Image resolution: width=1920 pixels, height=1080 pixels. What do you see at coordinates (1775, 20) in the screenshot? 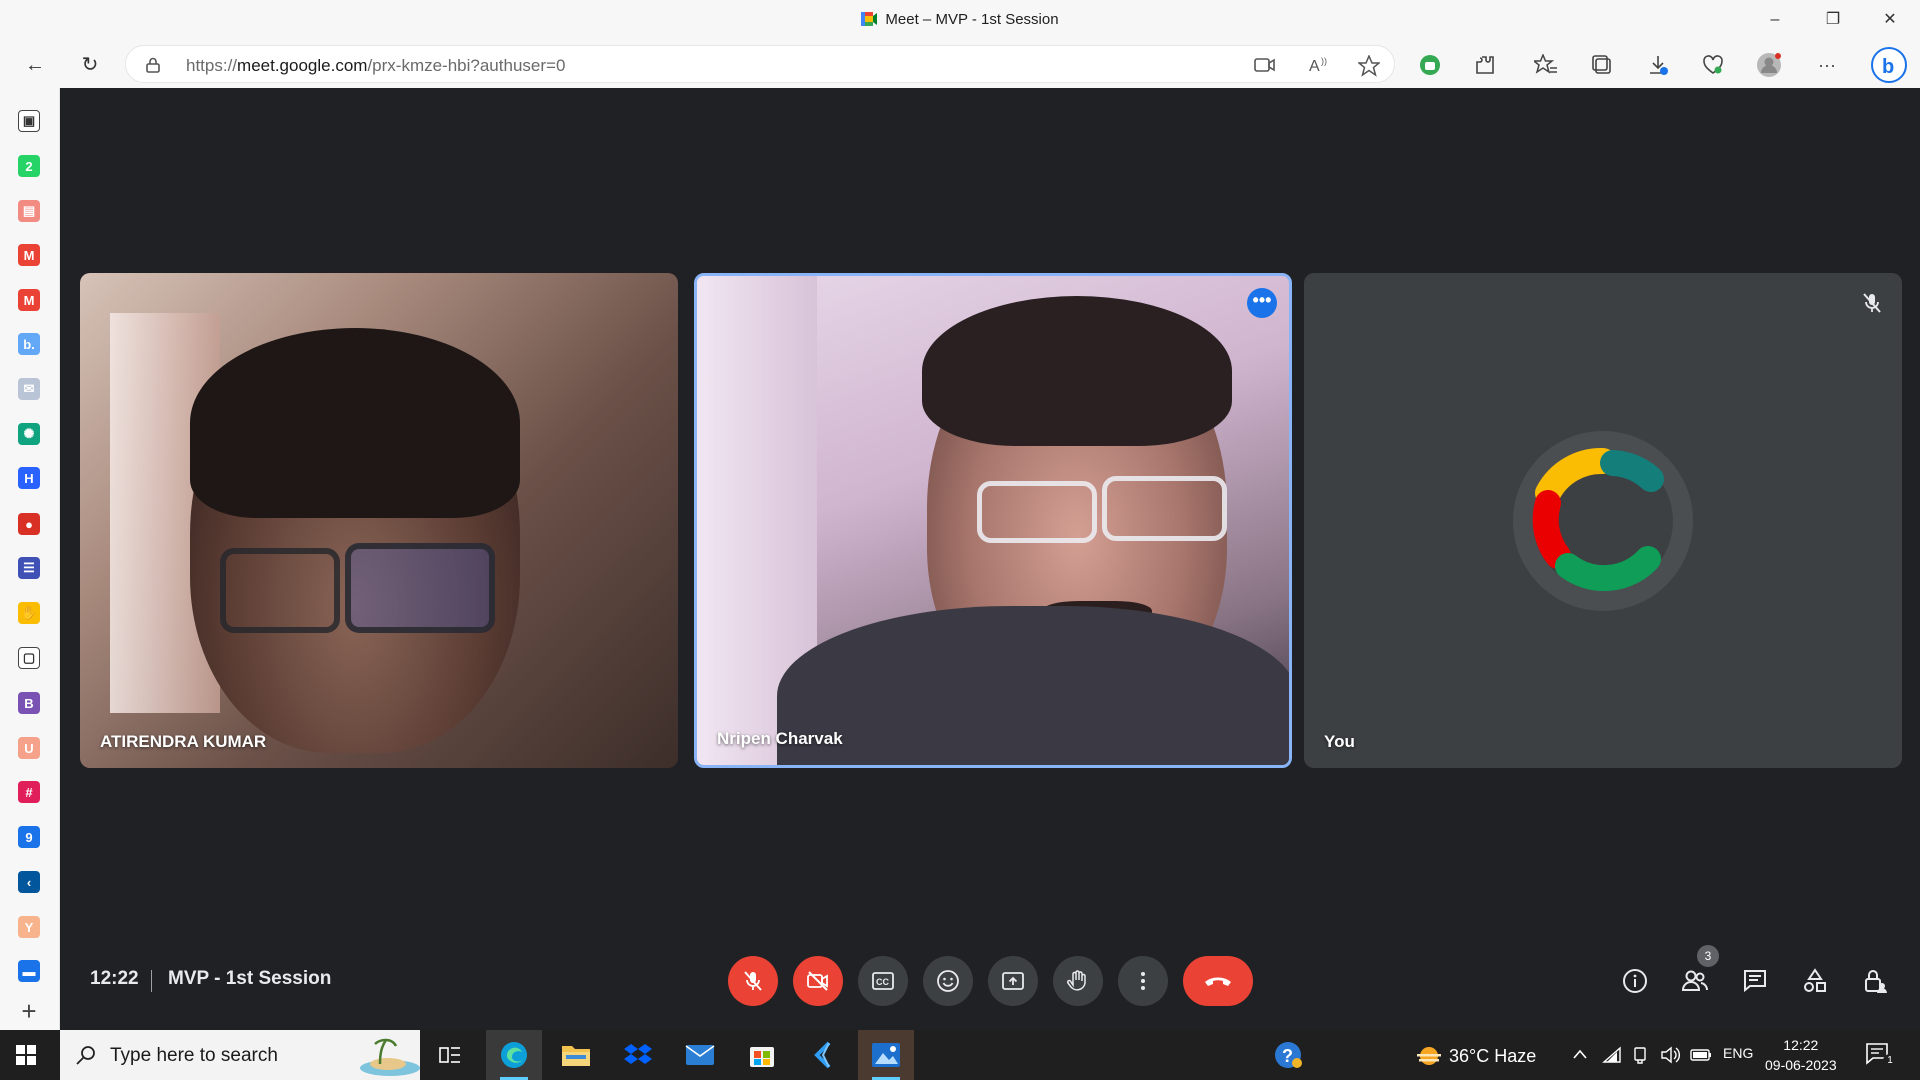
I see `minimize-button: –` at bounding box center [1775, 20].